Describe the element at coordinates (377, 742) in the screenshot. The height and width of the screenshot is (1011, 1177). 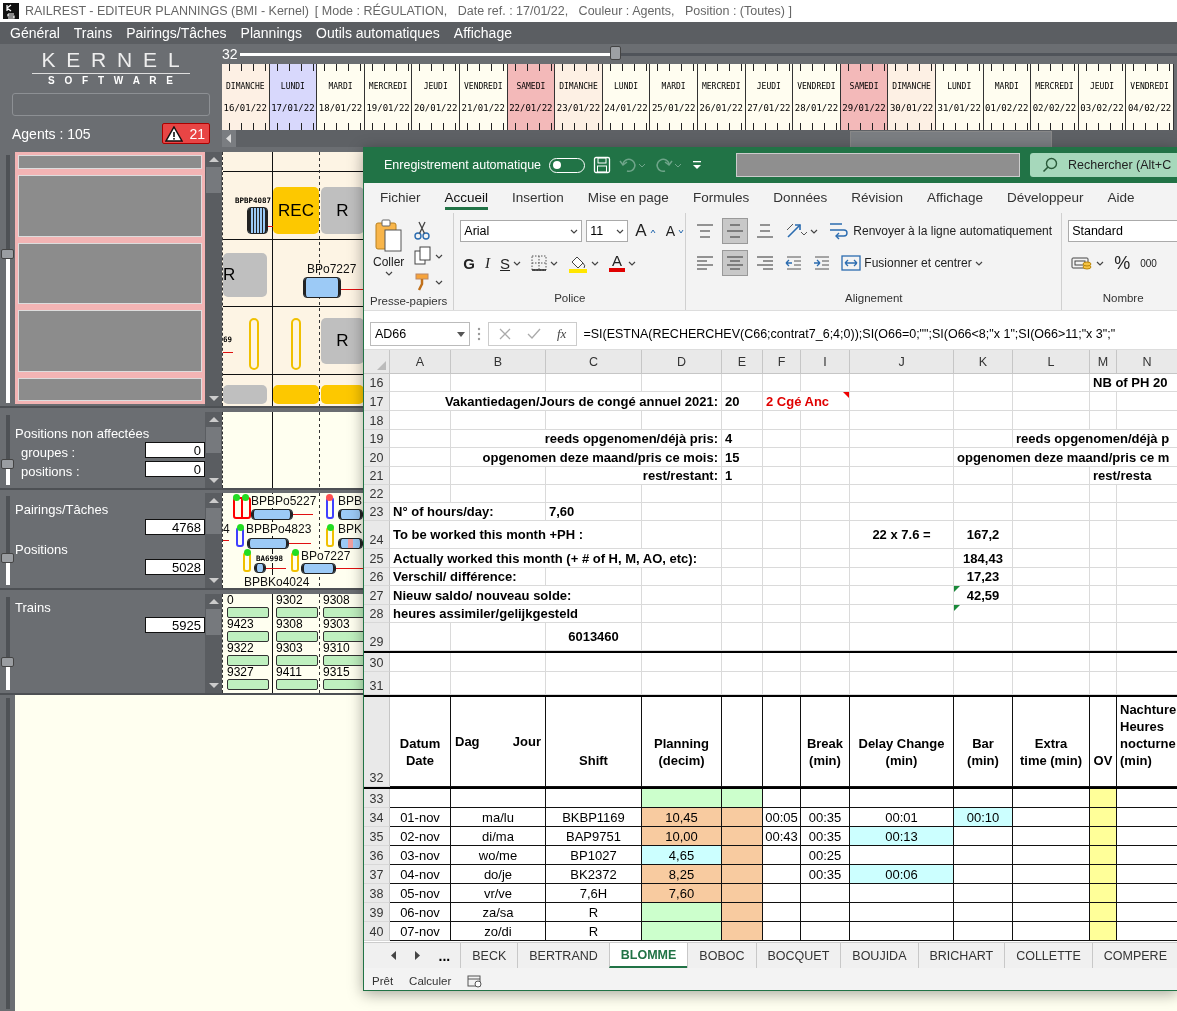
I see `row-number: 32` at that location.